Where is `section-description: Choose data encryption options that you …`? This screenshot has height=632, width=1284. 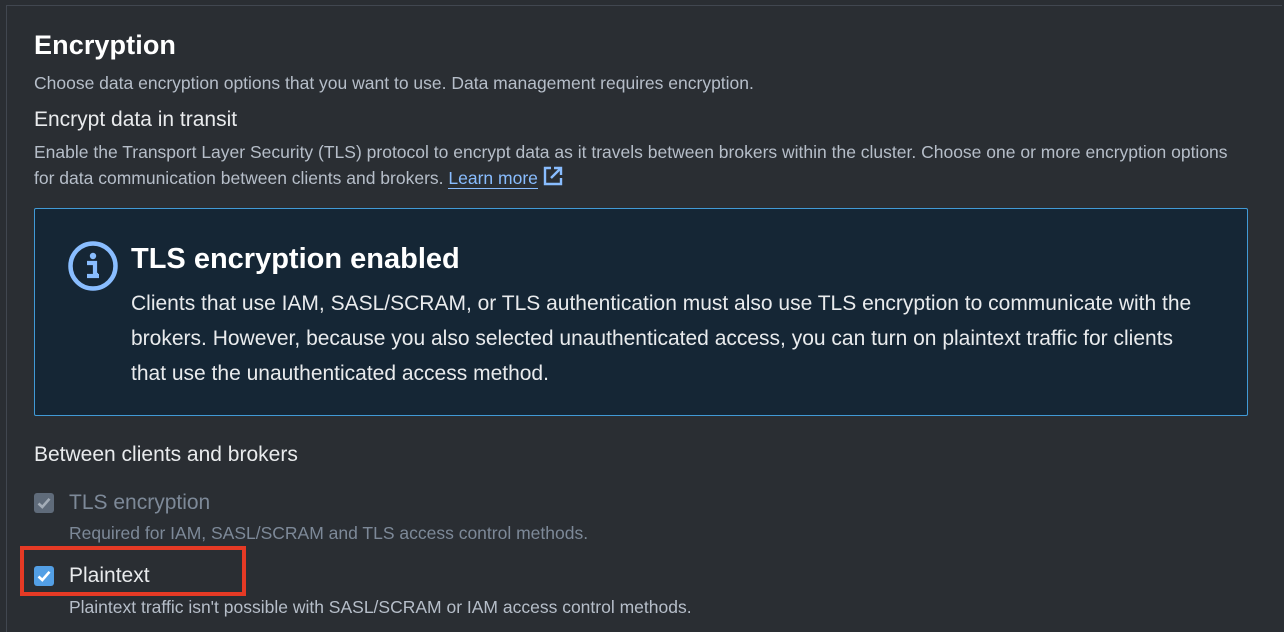
section-description: Choose data encryption options that you … is located at coordinates (394, 83).